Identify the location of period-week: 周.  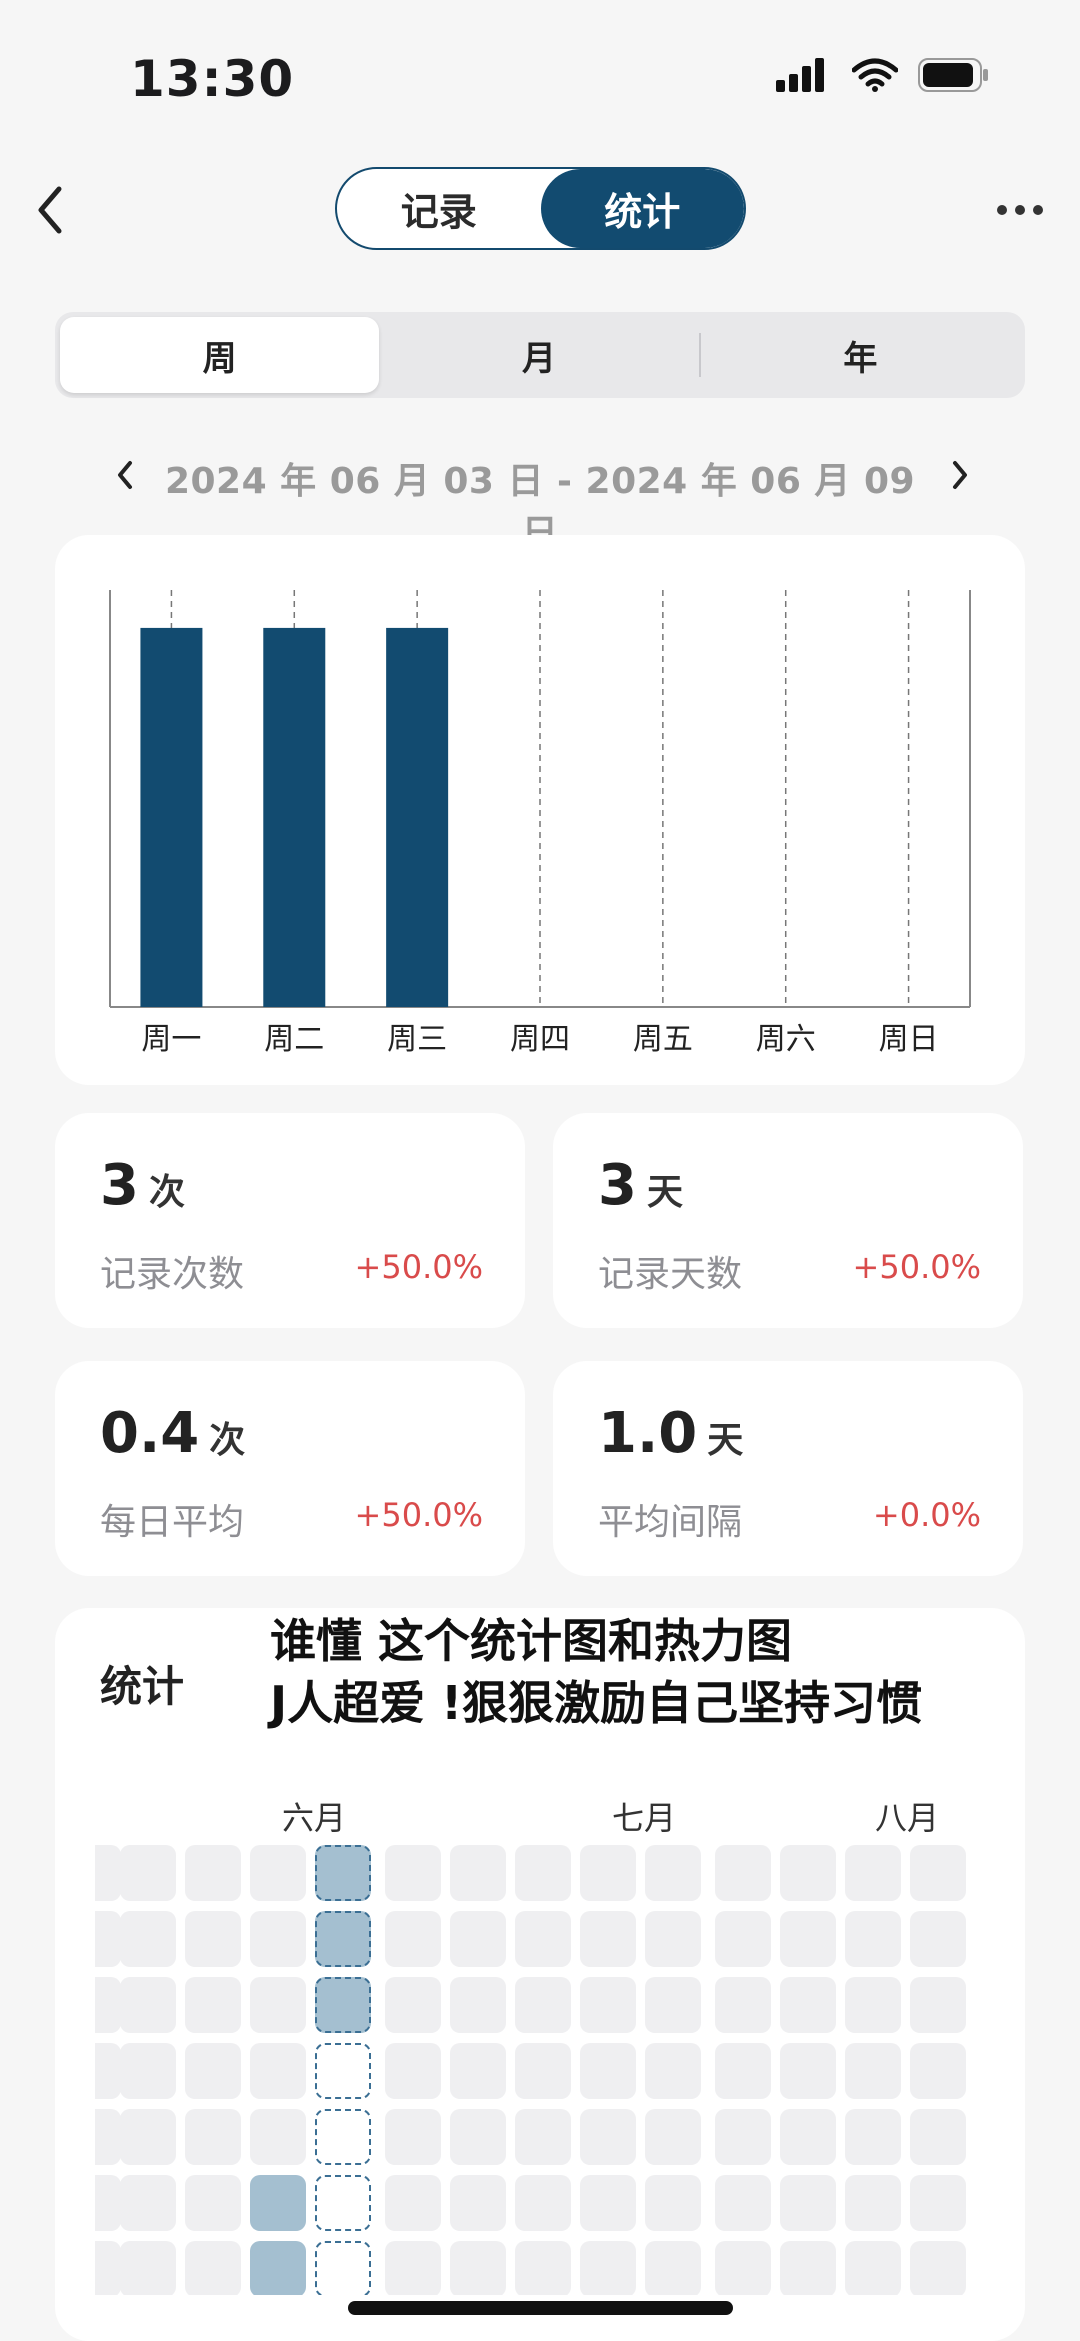
(220, 355).